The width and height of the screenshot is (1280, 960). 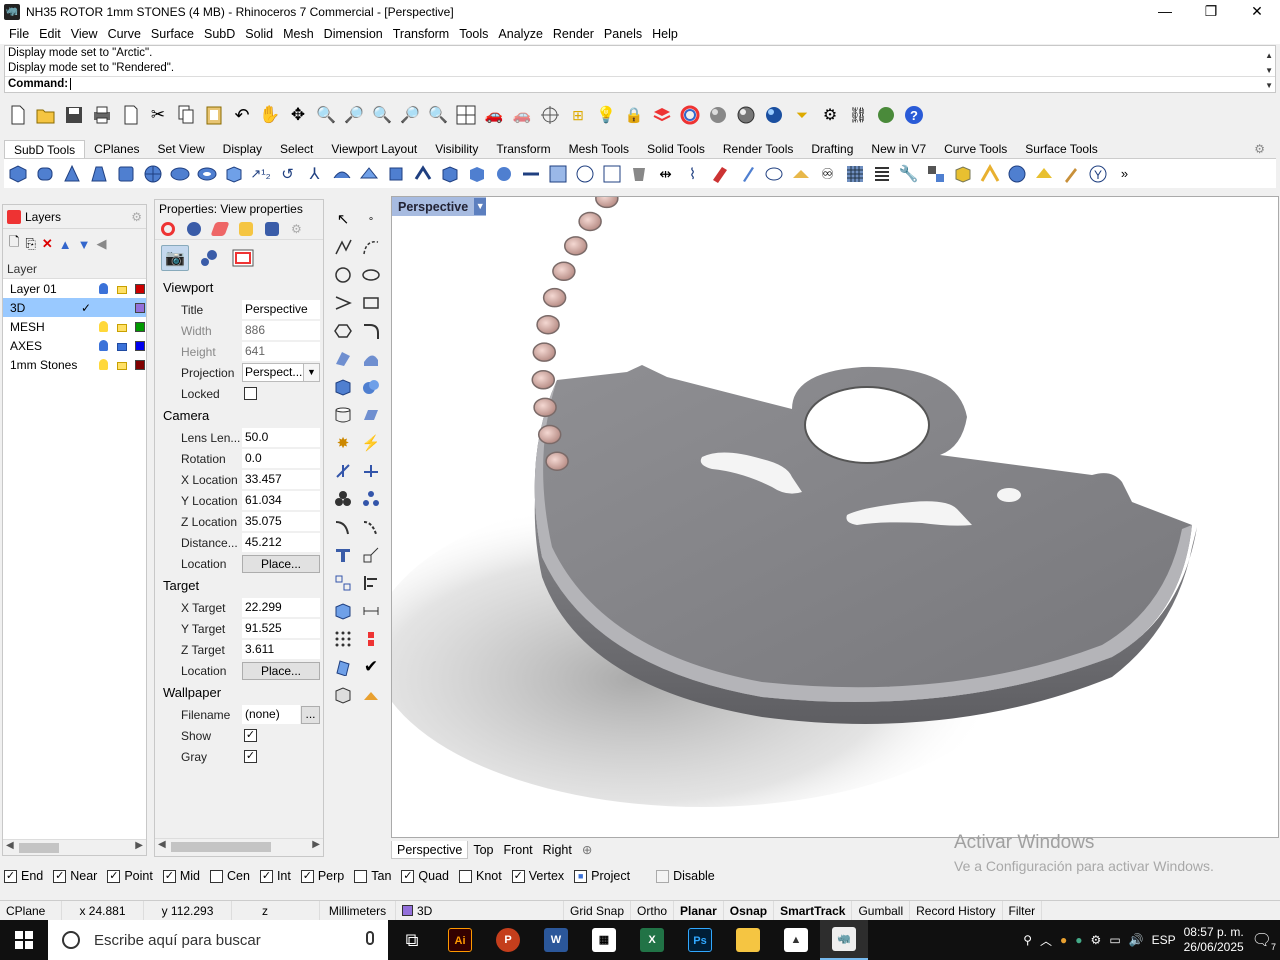 What do you see at coordinates (371, 527) in the screenshot?
I see `explode-curve-tool` at bounding box center [371, 527].